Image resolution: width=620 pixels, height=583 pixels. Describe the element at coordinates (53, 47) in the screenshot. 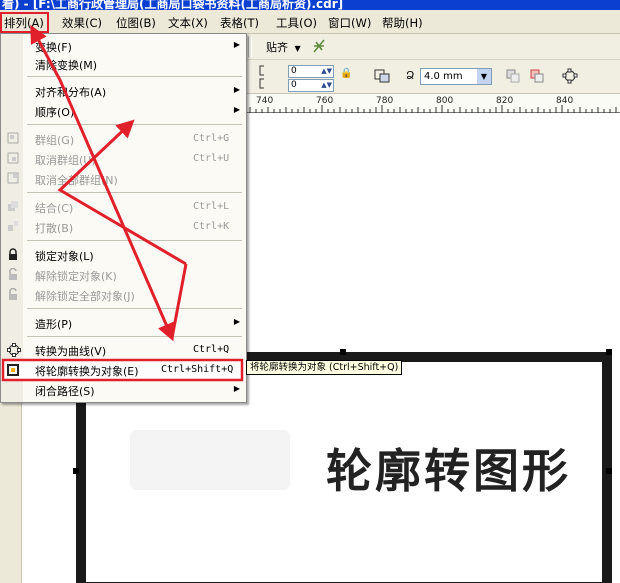

I see `menu-item-label: 变换(F)` at that location.